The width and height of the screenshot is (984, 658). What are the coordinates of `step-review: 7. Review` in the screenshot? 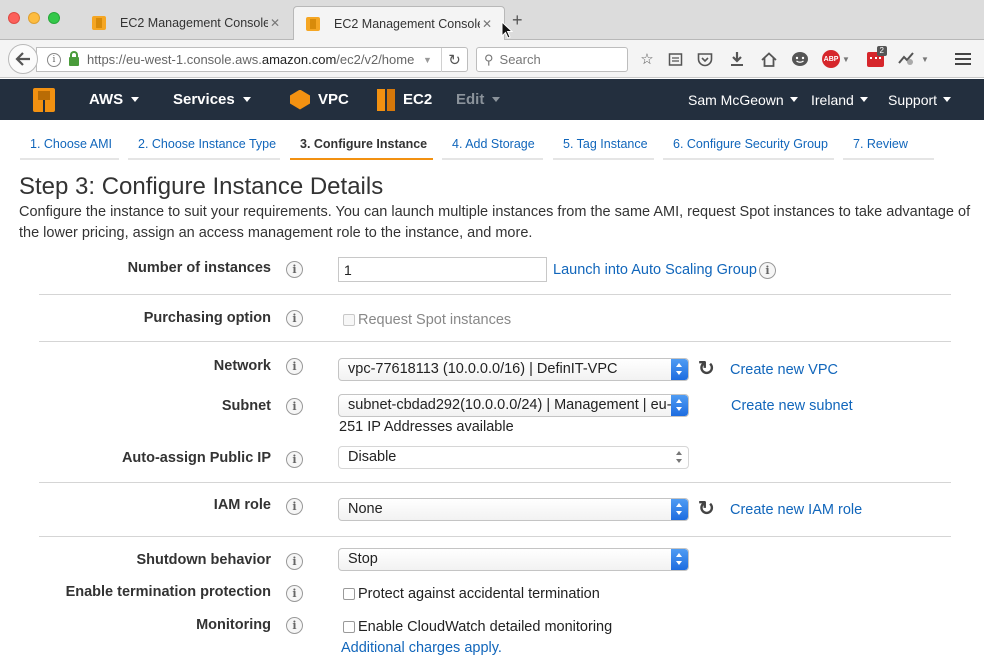 It's located at (888, 148).